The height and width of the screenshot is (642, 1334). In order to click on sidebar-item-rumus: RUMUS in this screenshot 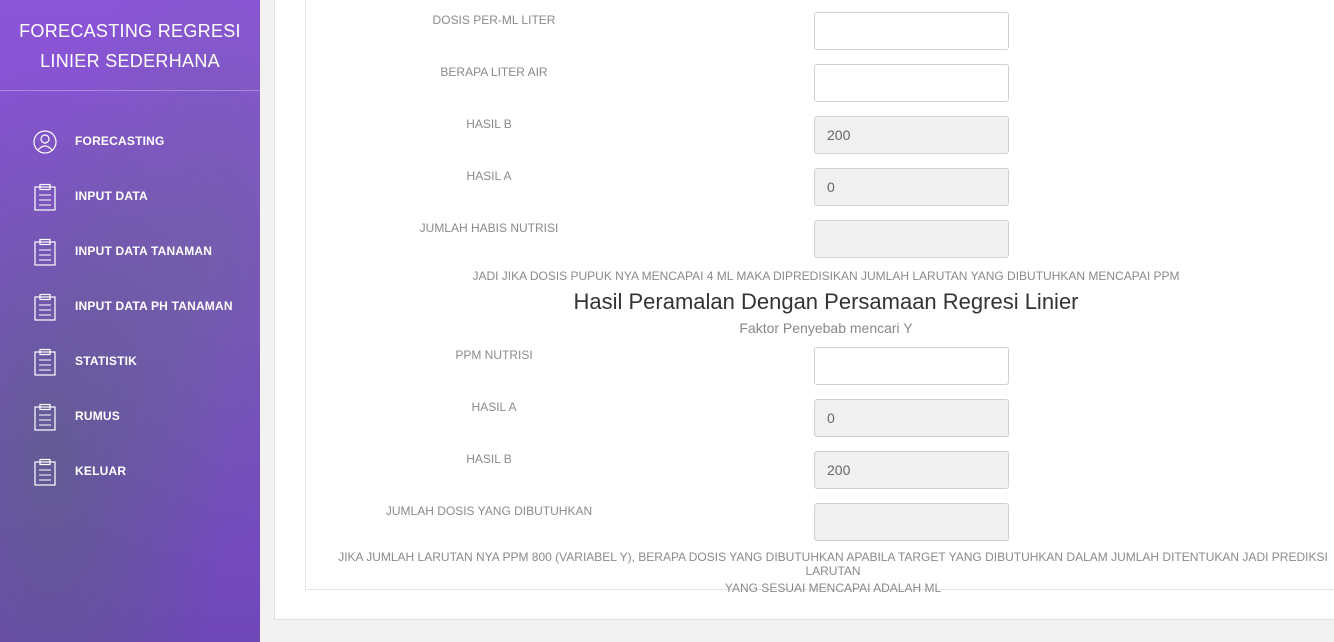, I will do `click(130, 416)`.